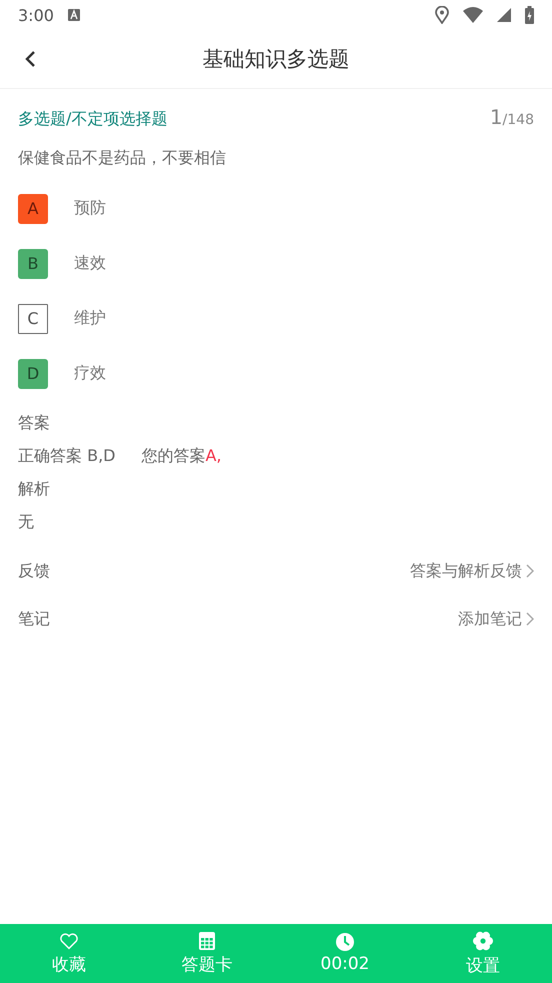 This screenshot has height=983, width=552. Describe the element at coordinates (518, 120) in the screenshot. I see `question-total: /148` at that location.